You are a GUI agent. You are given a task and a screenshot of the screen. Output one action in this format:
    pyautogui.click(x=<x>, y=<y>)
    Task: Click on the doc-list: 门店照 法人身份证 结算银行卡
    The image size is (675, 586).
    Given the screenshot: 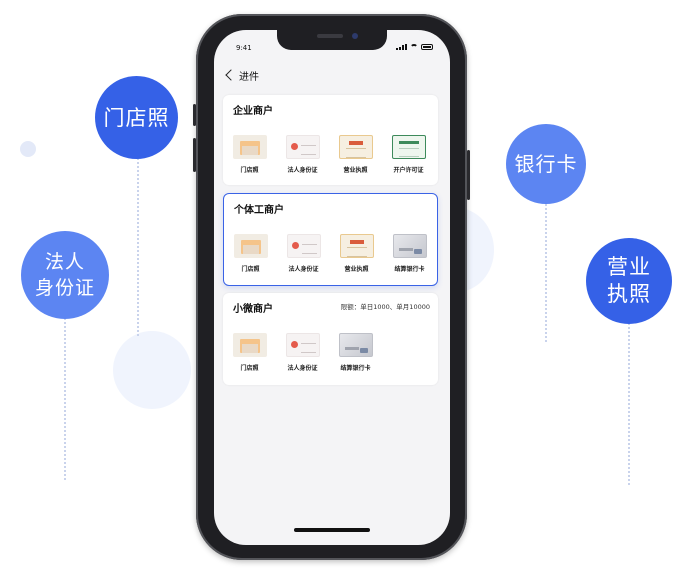 What is the action you would take?
    pyautogui.click(x=330, y=352)
    